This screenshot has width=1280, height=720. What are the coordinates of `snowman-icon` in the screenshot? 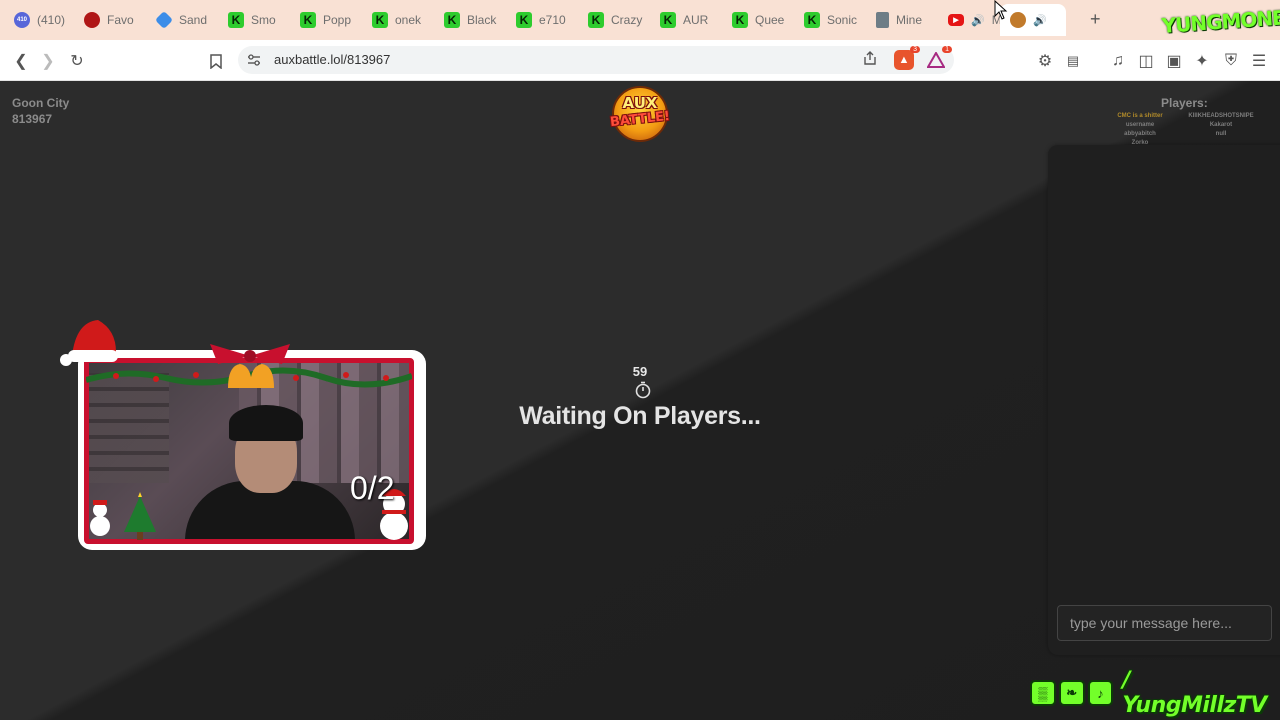 It's located at (100, 518).